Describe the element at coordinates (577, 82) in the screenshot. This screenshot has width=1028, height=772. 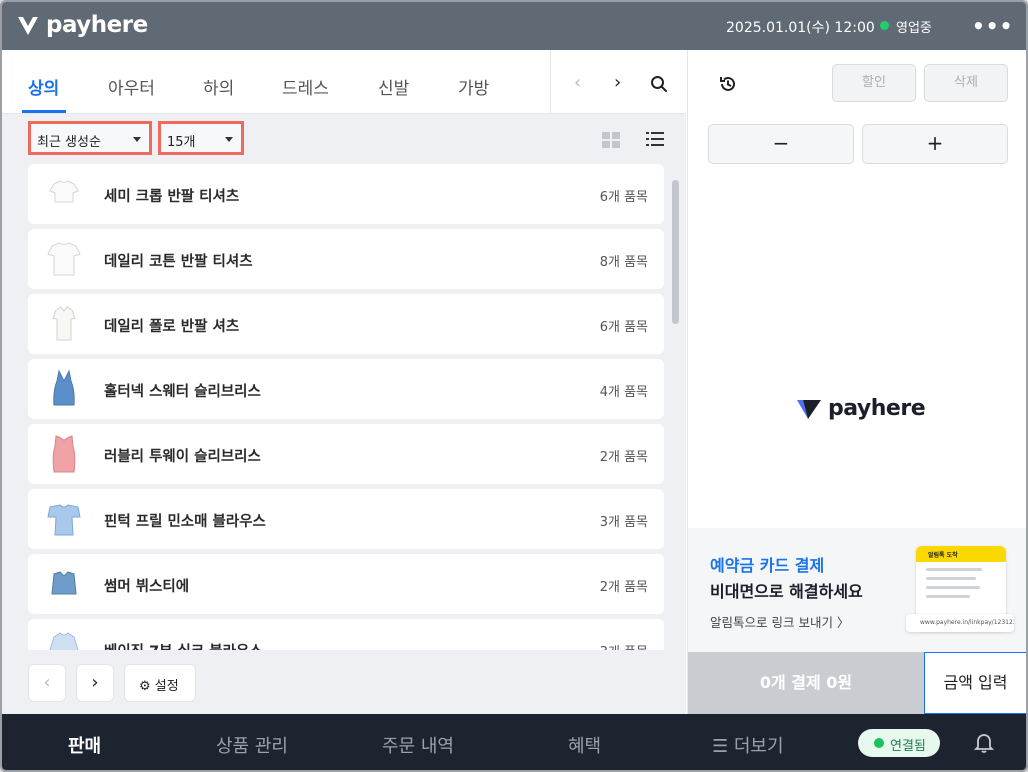
I see `tab-prev-button: ‹` at that location.